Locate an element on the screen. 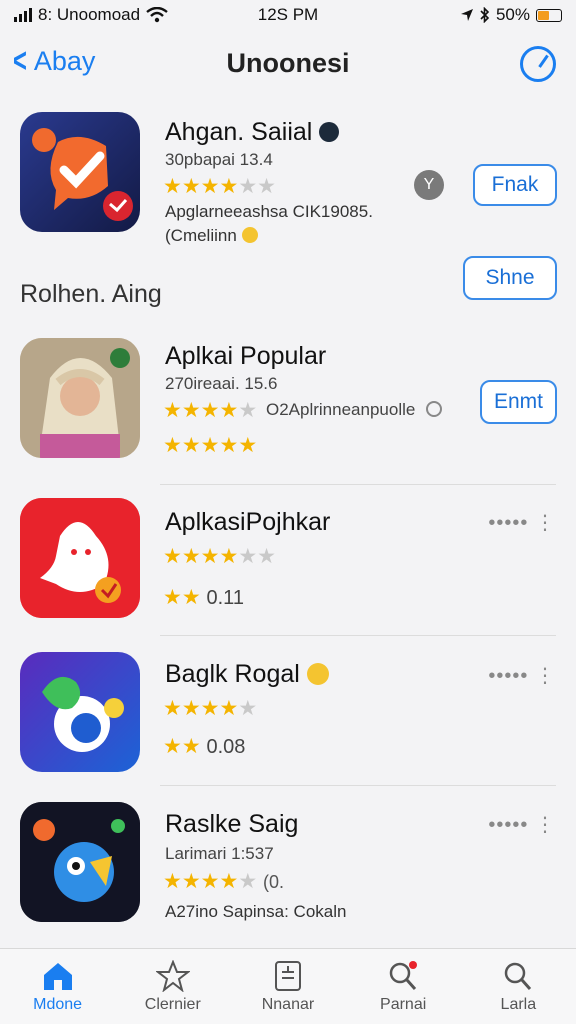  featured-title-text: Ahgan. Saiial is located at coordinates (239, 132).